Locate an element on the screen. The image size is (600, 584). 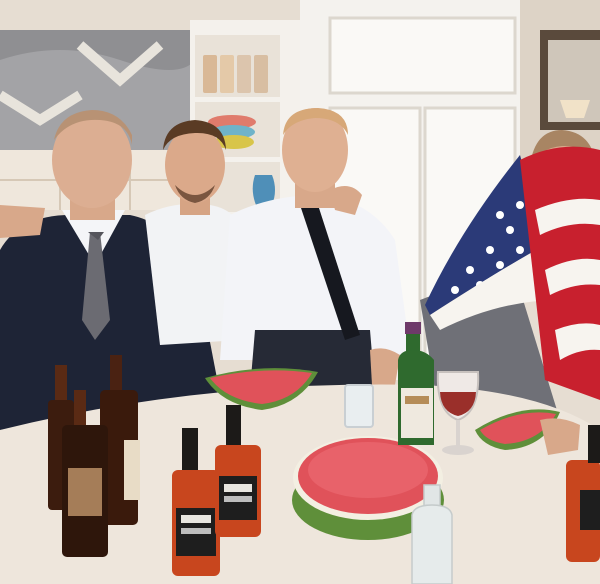
face is located at coordinates (195, 165).